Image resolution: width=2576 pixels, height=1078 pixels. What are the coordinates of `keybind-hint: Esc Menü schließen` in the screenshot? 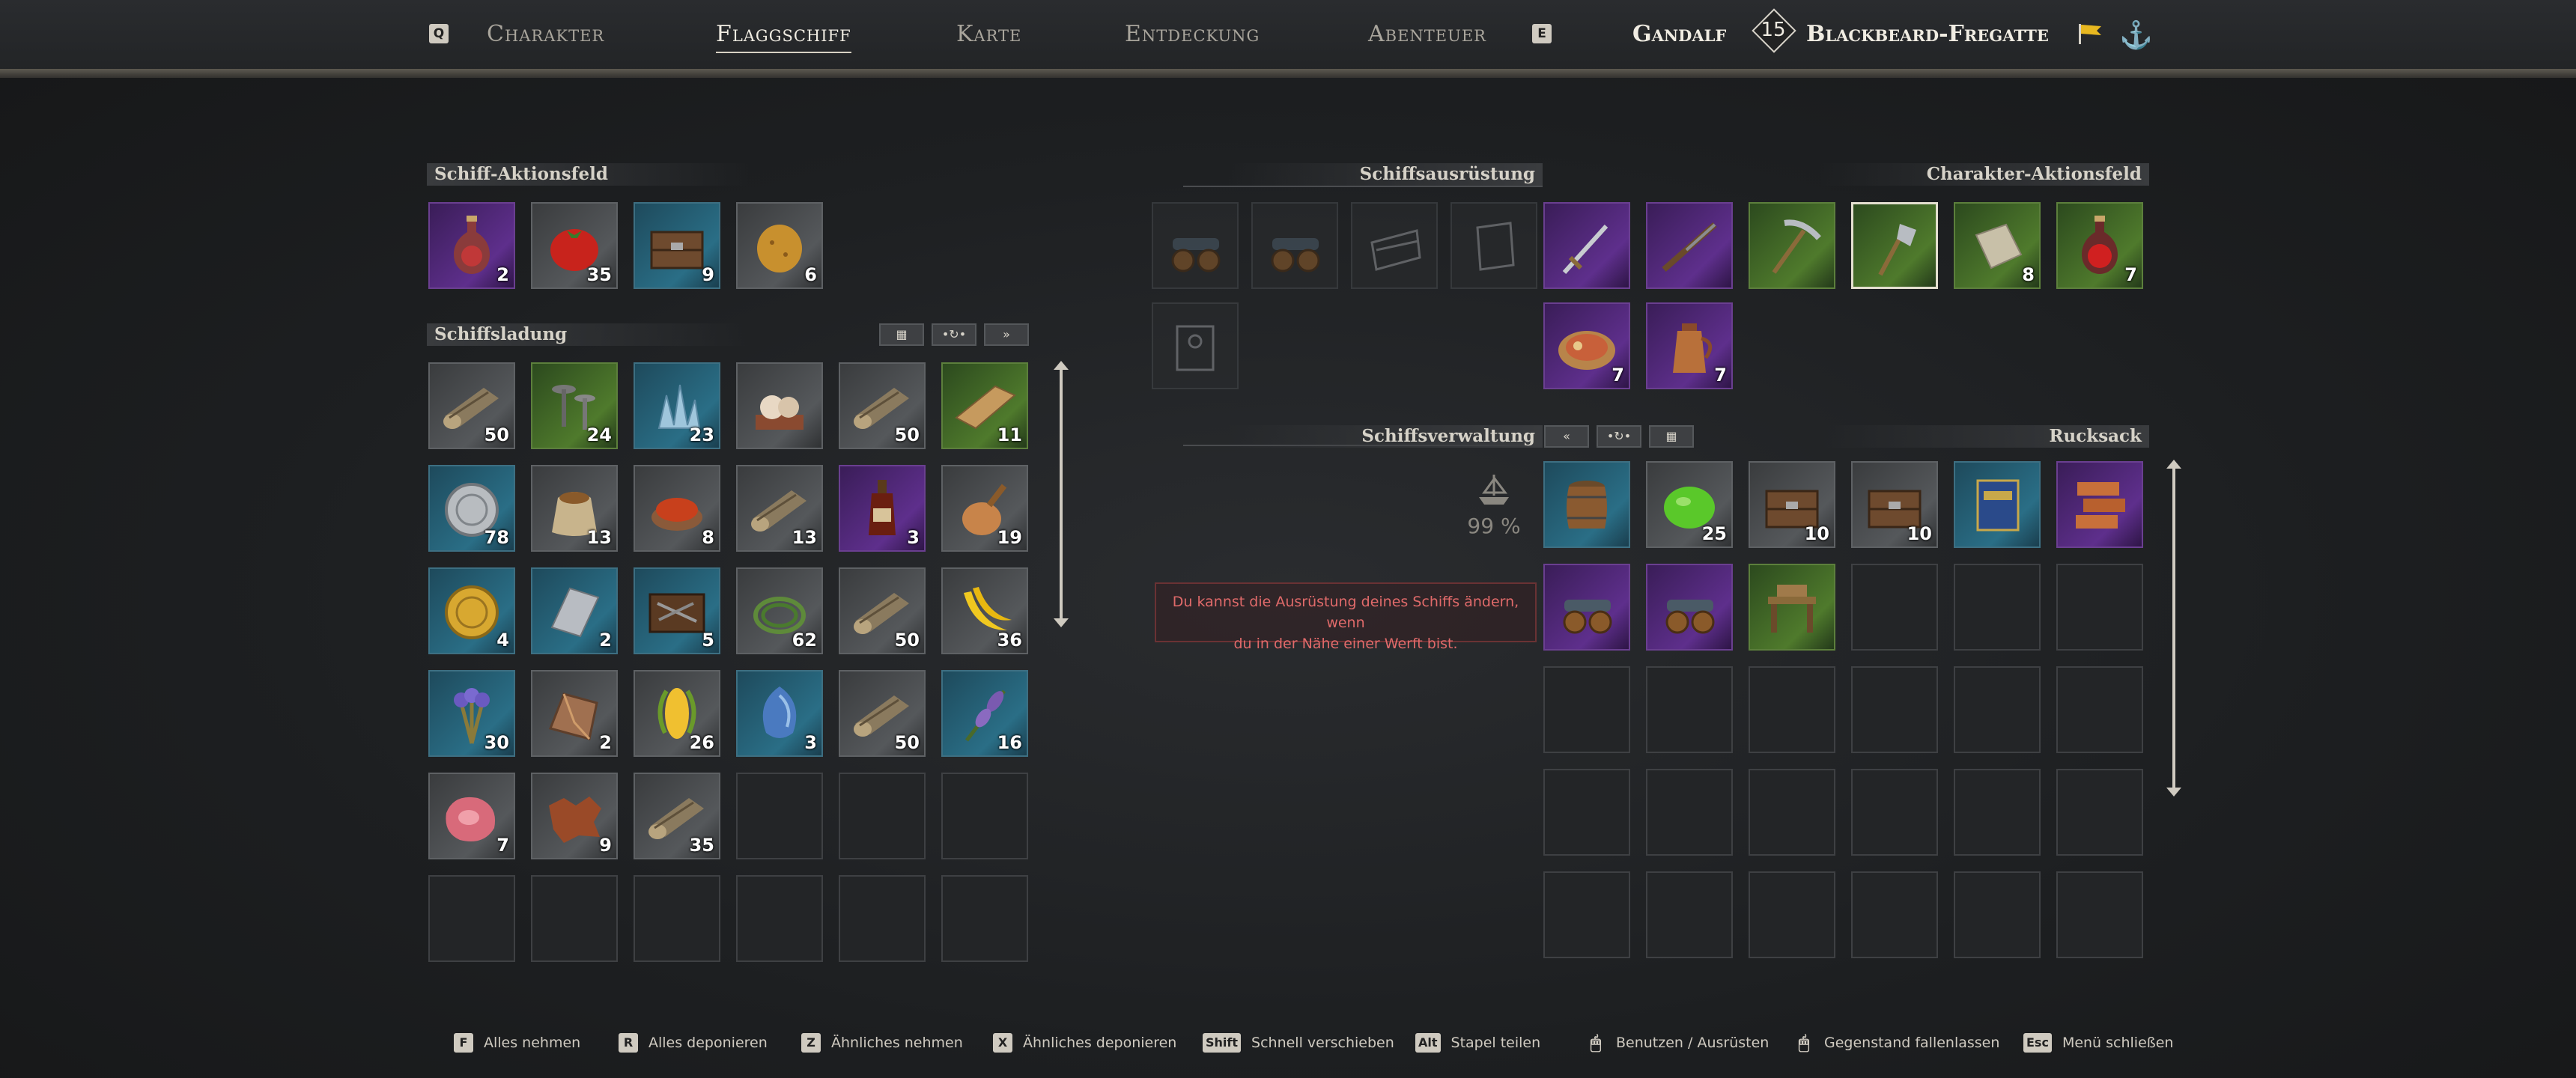 It's located at (2098, 1043).